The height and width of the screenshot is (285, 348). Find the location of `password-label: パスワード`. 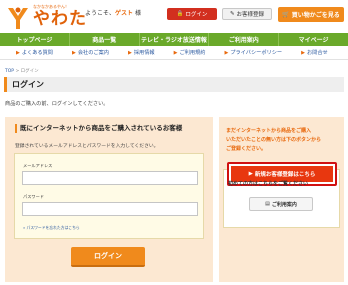

password-label: パスワード is located at coordinates (33, 196).